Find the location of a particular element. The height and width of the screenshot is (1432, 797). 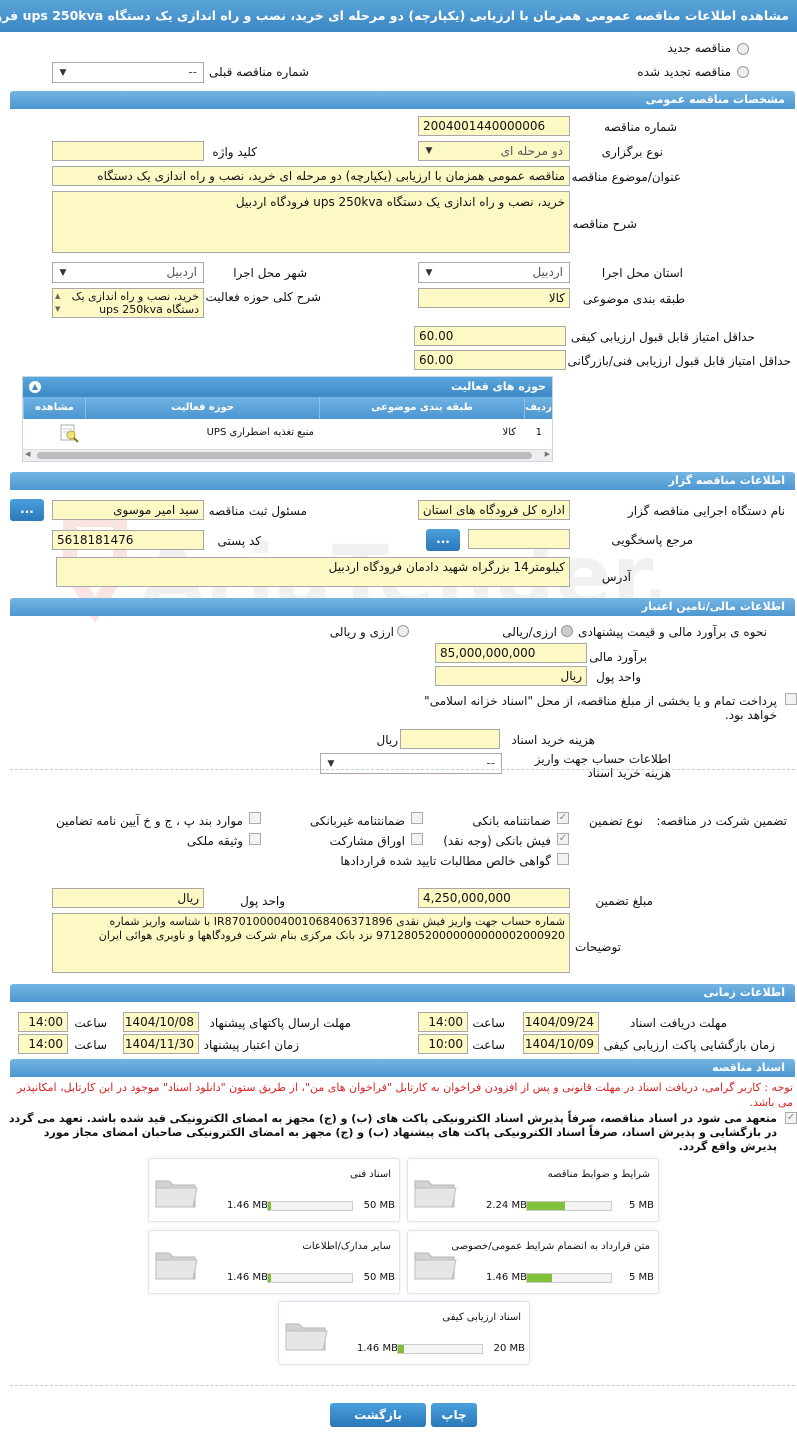

row-number: 1 is located at coordinates (538, 432).